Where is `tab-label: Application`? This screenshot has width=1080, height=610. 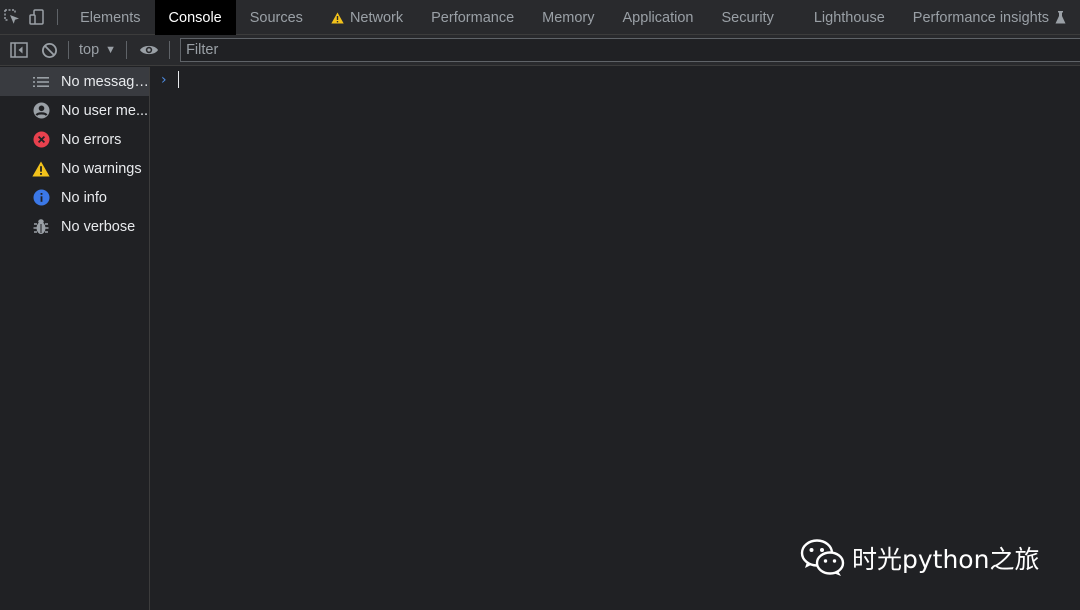 tab-label: Application is located at coordinates (658, 17).